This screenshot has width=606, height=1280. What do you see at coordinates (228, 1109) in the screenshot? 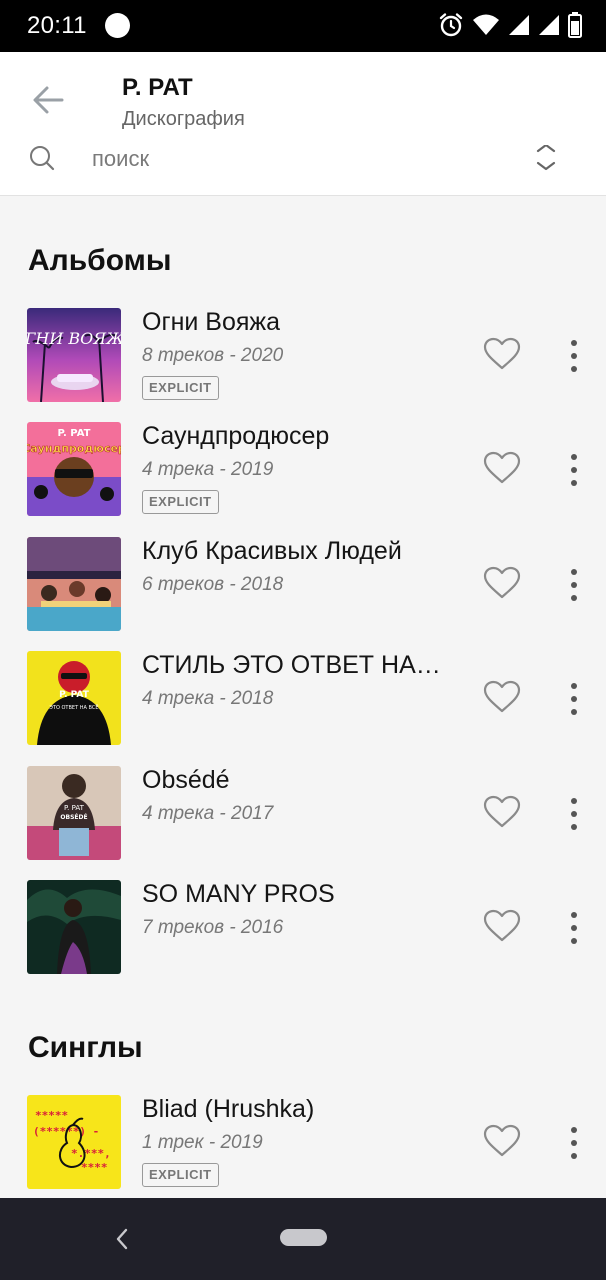
I see `single-title: Bliad (Hrushka)` at bounding box center [228, 1109].